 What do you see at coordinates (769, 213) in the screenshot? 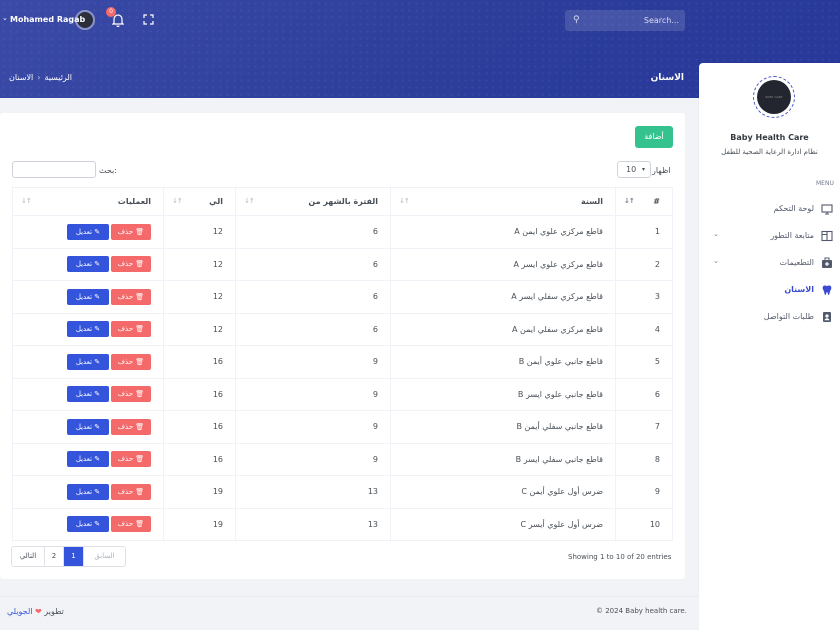
I see `sidebar-item-dashboard: لوحة التحكم` at bounding box center [769, 213].